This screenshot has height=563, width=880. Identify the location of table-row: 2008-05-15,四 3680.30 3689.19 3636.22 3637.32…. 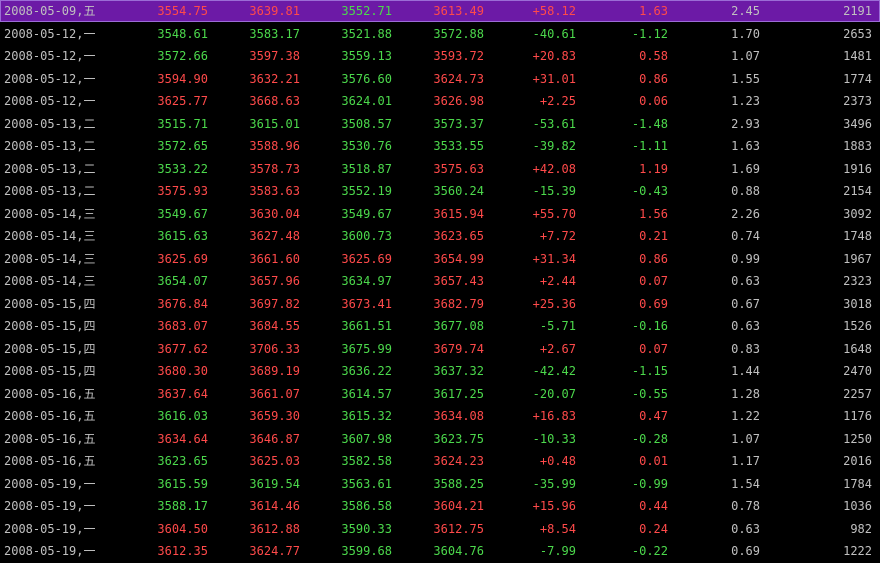
(440, 371).